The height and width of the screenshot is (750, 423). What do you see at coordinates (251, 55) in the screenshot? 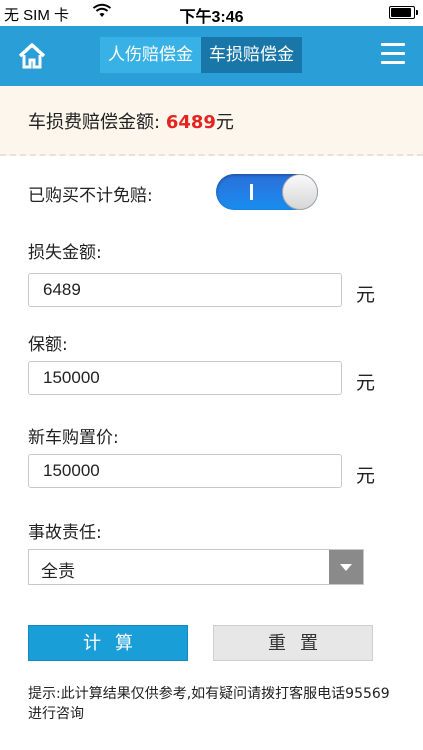
I see `tab-vehicle-damage-compensation: 车损赔偿金` at bounding box center [251, 55].